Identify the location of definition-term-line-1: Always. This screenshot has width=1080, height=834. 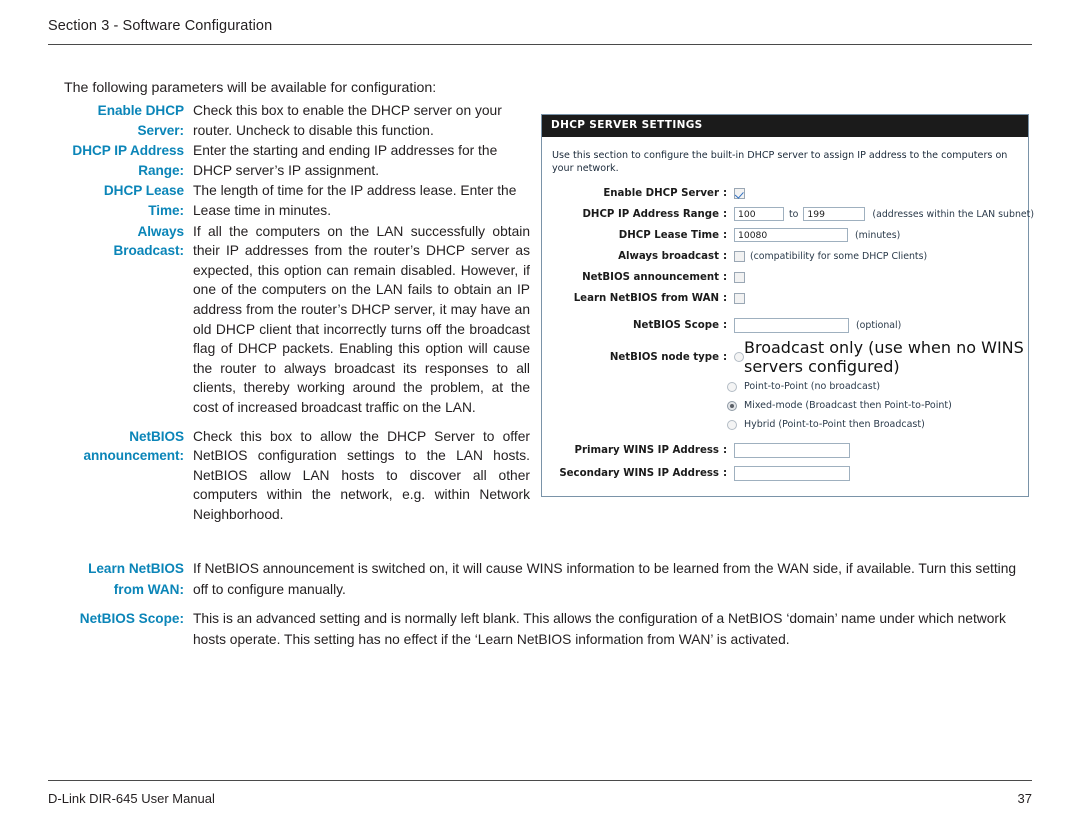
(160, 231).